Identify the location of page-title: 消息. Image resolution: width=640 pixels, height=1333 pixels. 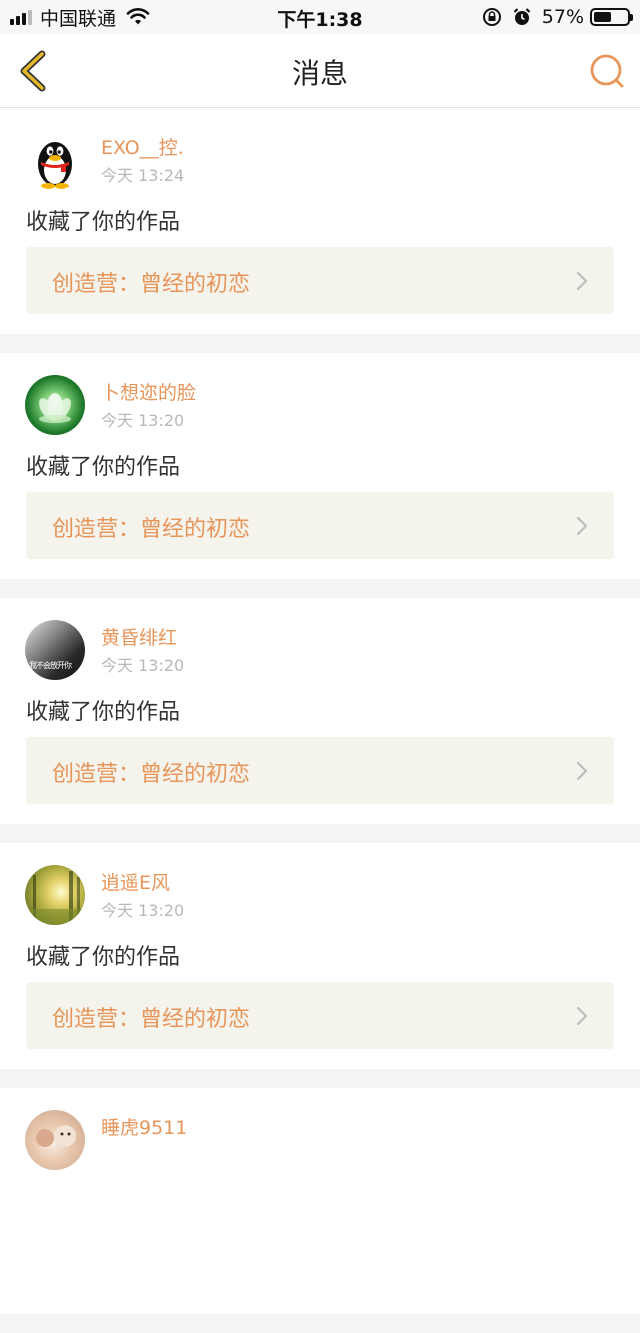
(319, 73).